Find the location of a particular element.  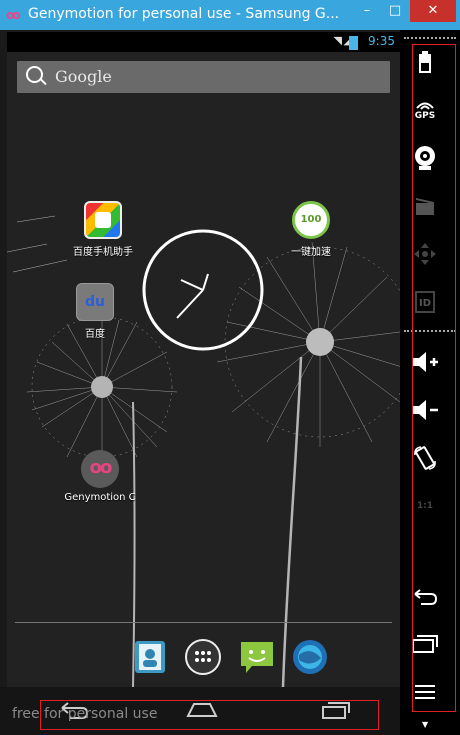

app-baidu: du 百度 is located at coordinates (95, 311).